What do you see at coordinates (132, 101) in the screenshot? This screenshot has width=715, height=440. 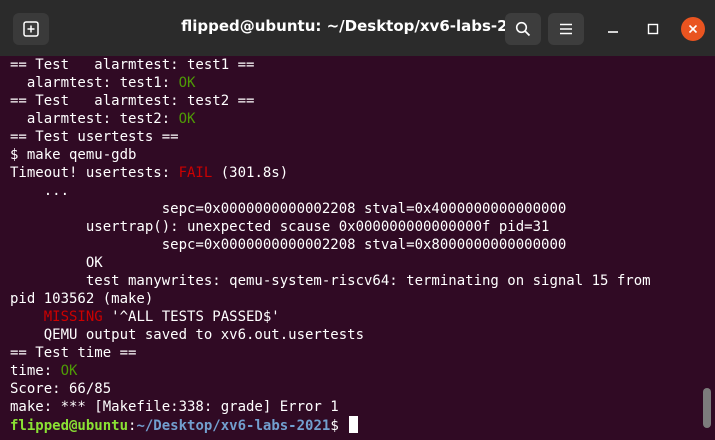 I see `output-text: == Test alarmtest: test2 ==` at bounding box center [132, 101].